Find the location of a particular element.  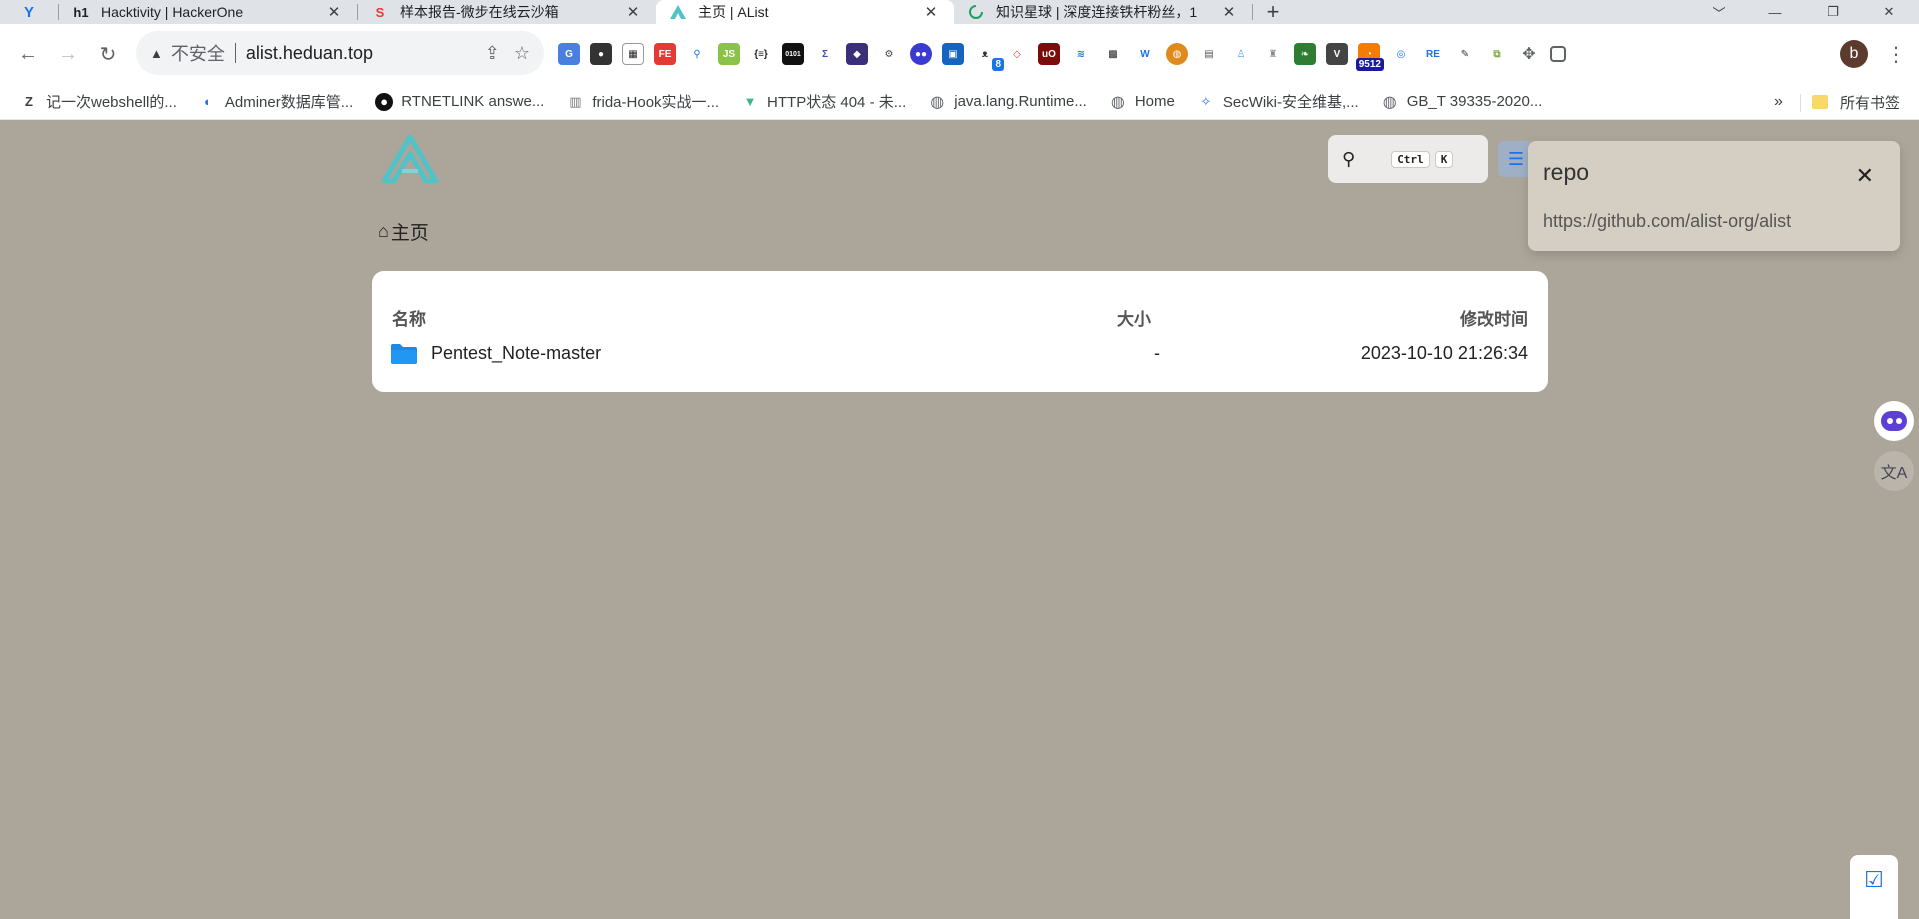

window-close-icon: ✕ is located at coordinates (1889, 12).